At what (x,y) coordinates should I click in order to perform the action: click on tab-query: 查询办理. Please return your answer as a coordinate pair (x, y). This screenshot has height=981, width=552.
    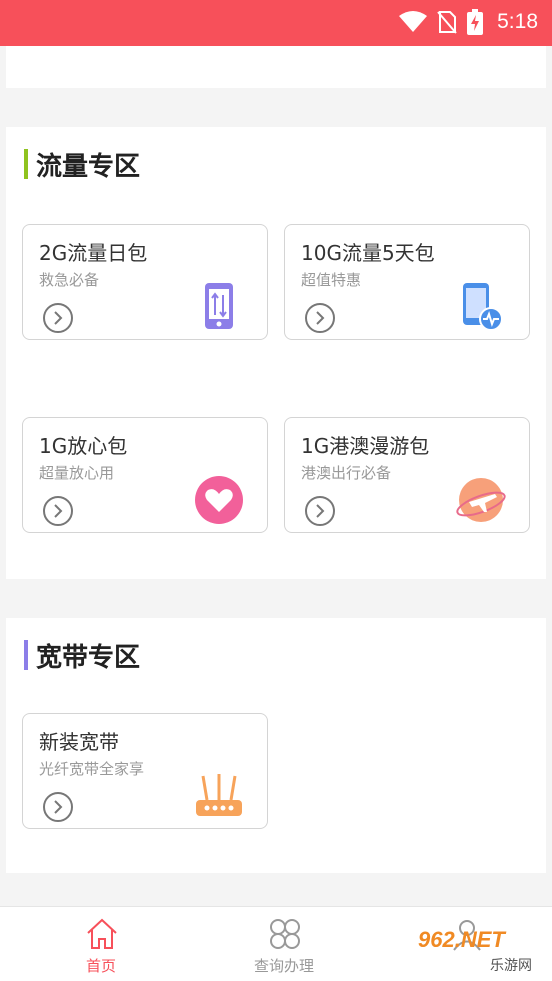
    Looking at the image, I should click on (284, 944).